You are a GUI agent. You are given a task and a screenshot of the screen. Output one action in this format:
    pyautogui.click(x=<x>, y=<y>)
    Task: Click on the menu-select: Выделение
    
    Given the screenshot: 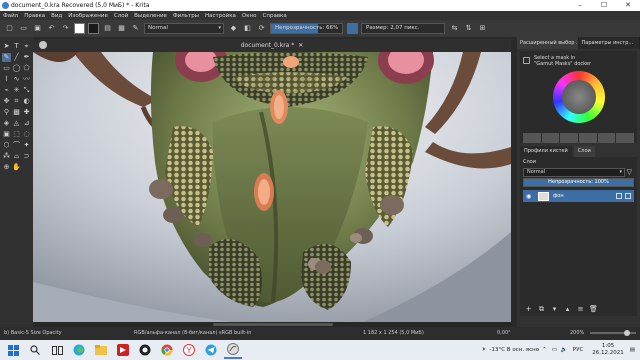 What is the action you would take?
    pyautogui.click(x=150, y=16)
    